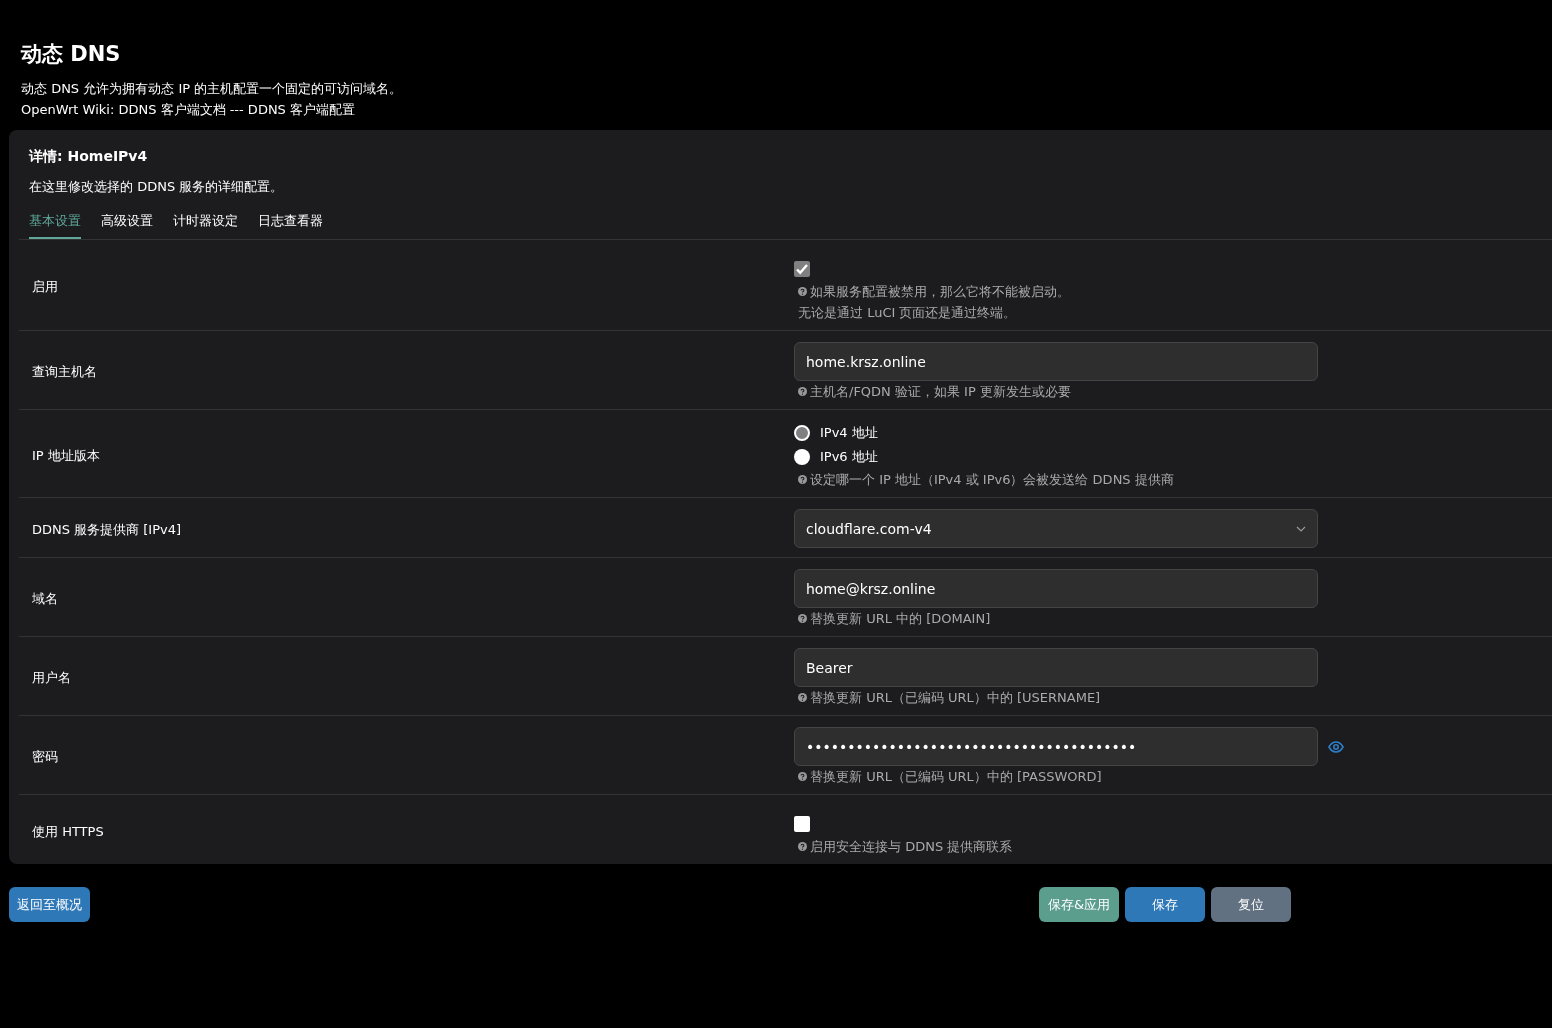 The image size is (1552, 1028). Describe the element at coordinates (89, 157) in the screenshot. I see `section-title: 详情: HomeIPv4` at that location.